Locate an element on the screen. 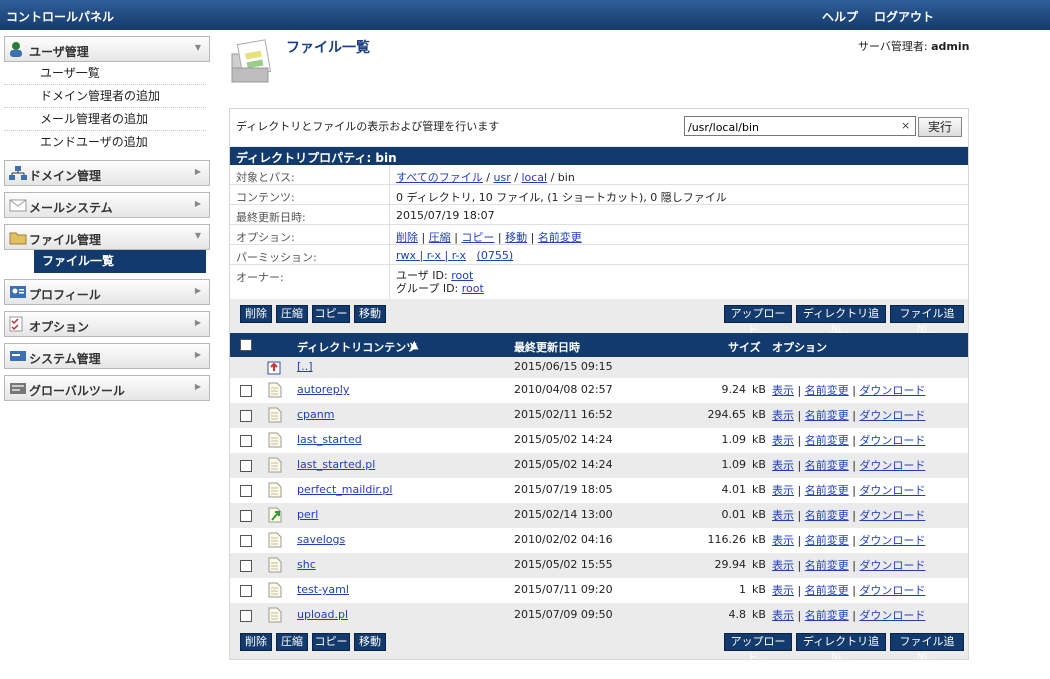  option-delete-link: 削除 is located at coordinates (407, 237).